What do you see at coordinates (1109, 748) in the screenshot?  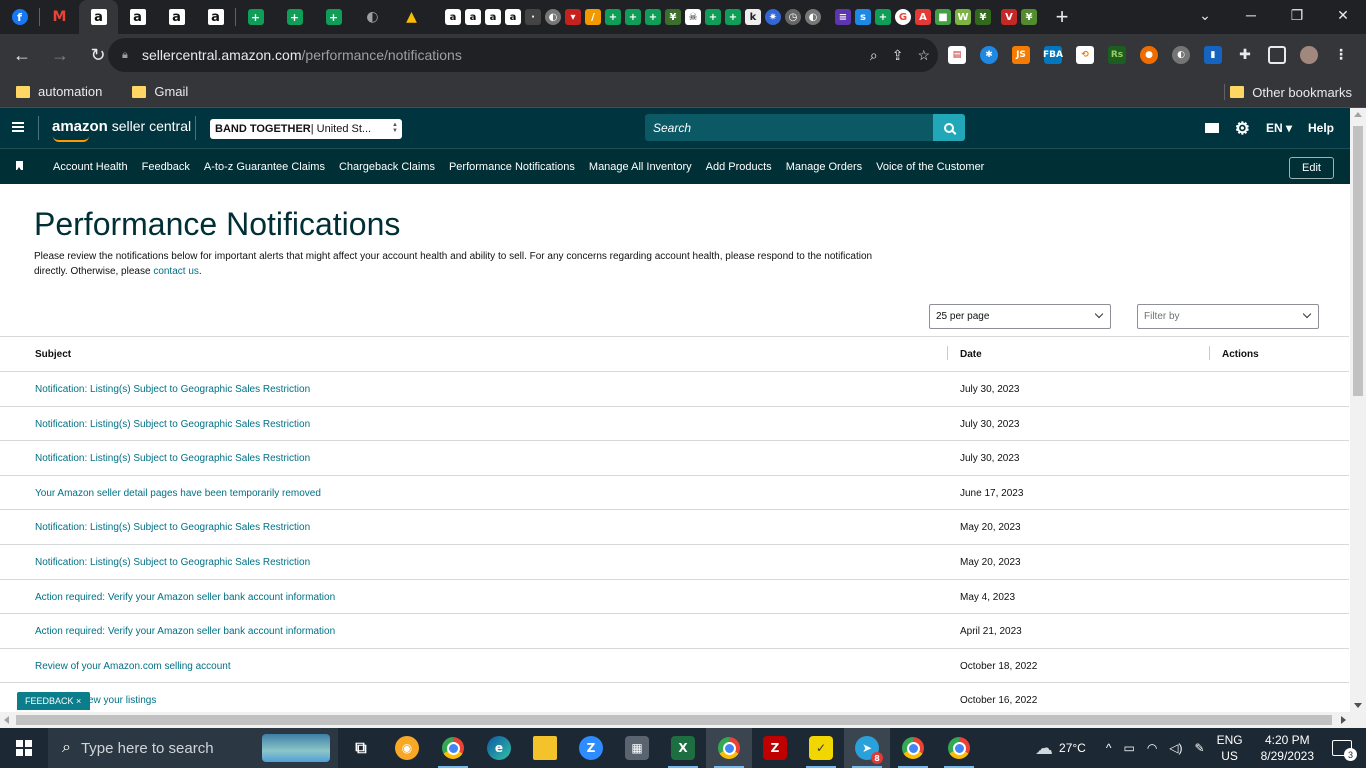 I see `show-hidden-icons-chevron-icon: ^` at bounding box center [1109, 748].